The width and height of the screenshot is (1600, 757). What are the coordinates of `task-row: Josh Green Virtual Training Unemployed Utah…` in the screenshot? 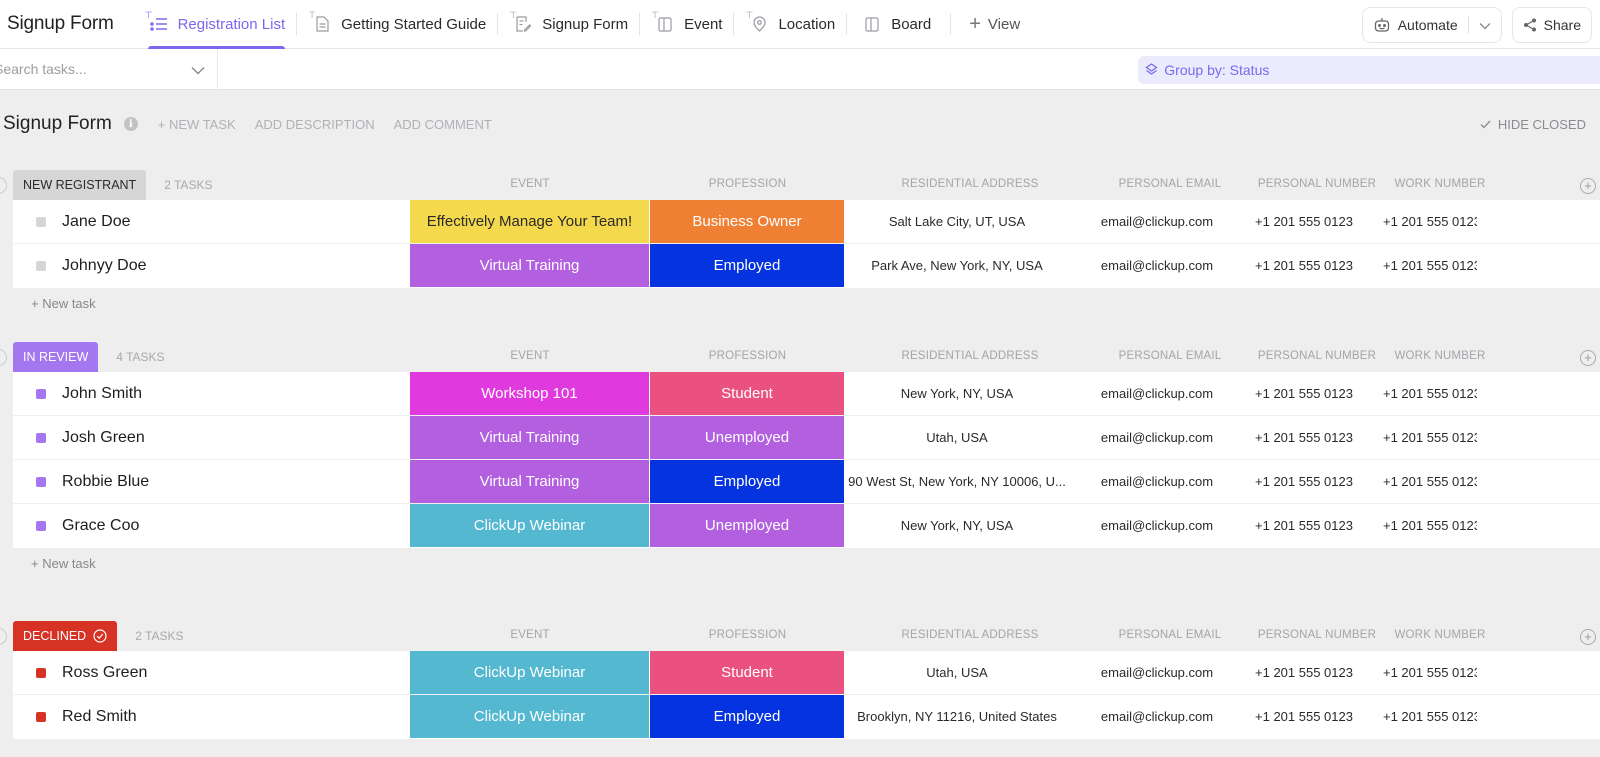 It's located at (806, 438).